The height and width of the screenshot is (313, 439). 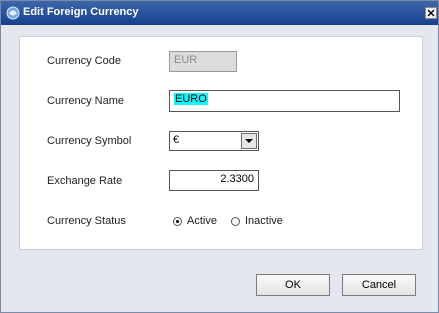 I want to click on window-title: Edit Foreign Currency, so click(x=81, y=12).